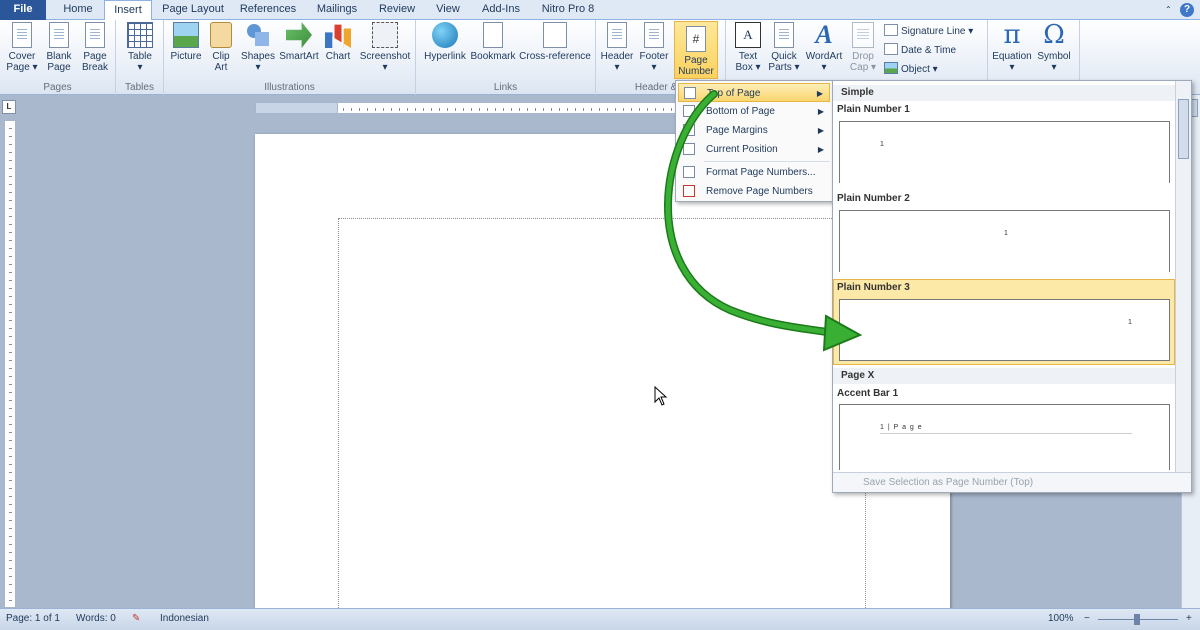 The width and height of the screenshot is (1200, 630). Describe the element at coordinates (1004, 93) in the screenshot. I see `gallery-category-simple: Simple` at that location.